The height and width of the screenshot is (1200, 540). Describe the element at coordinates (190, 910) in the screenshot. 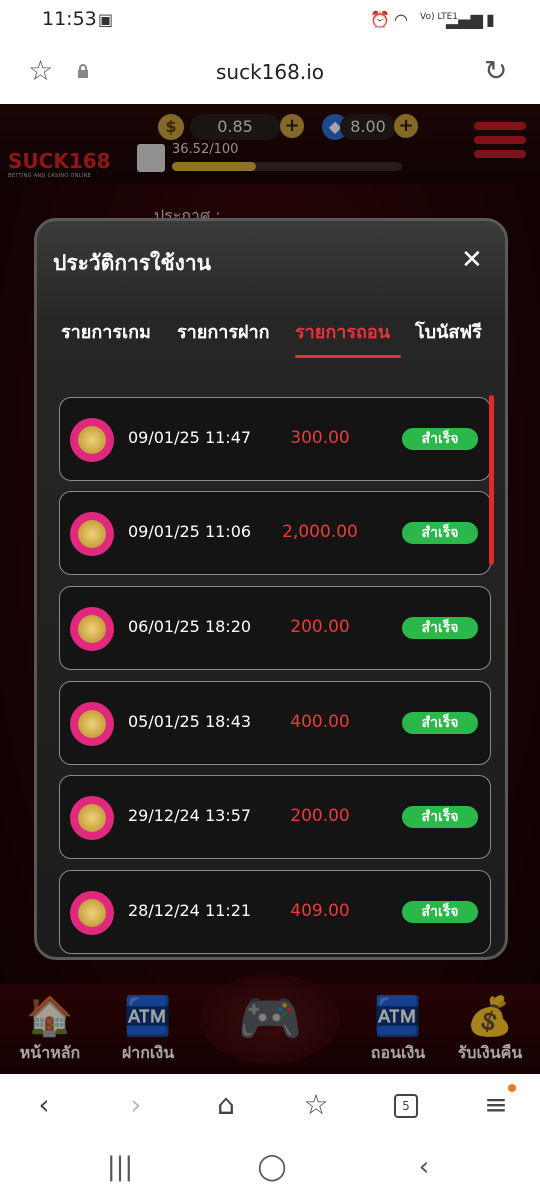

I see `row-datetime: 28/12/24 11:21` at that location.